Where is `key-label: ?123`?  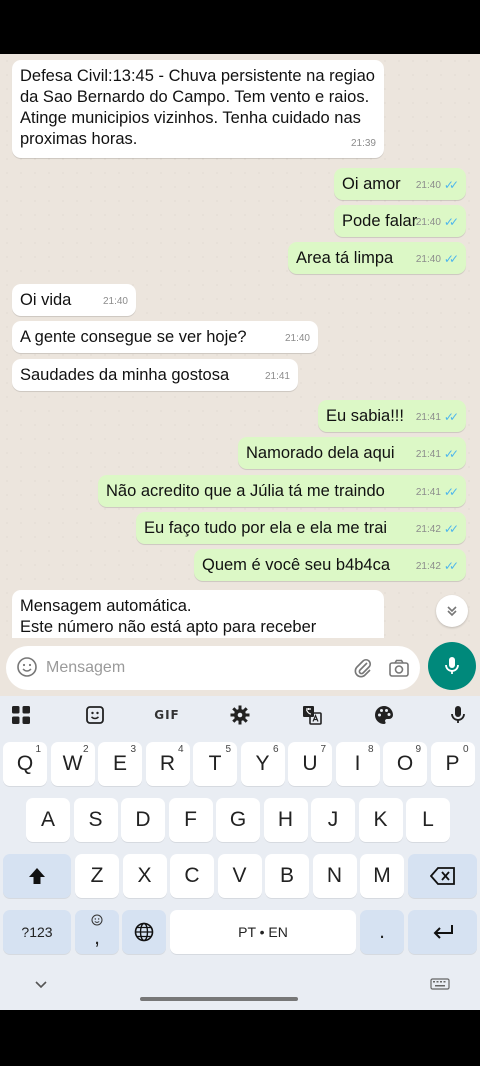
key-label: ?123 is located at coordinates (37, 932).